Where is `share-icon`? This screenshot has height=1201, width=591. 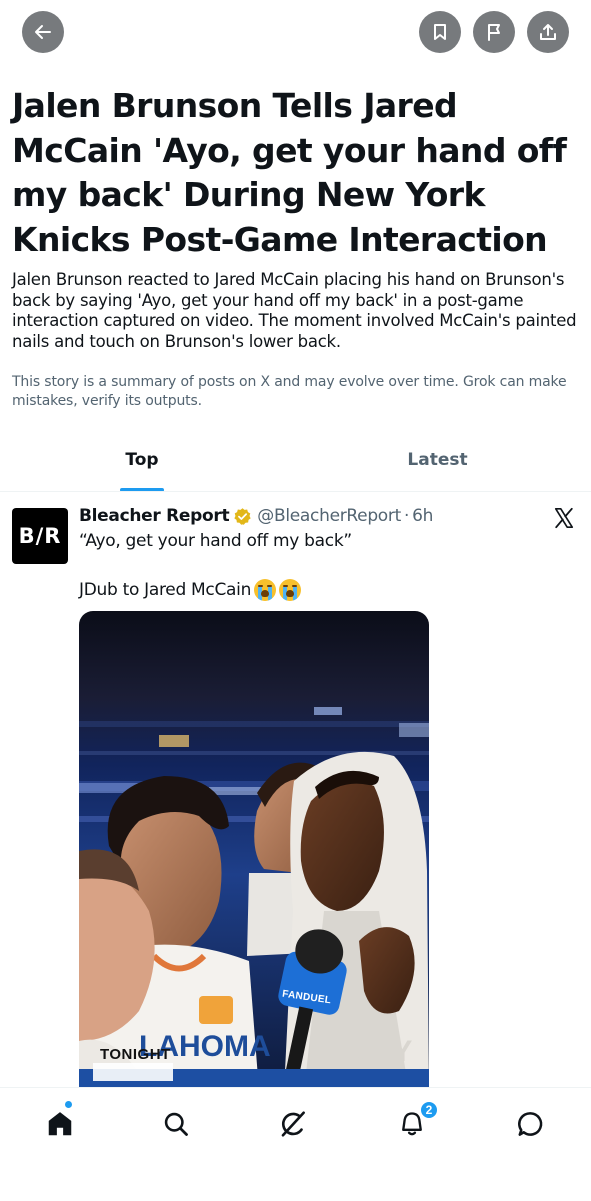
share-icon is located at coordinates (548, 32).